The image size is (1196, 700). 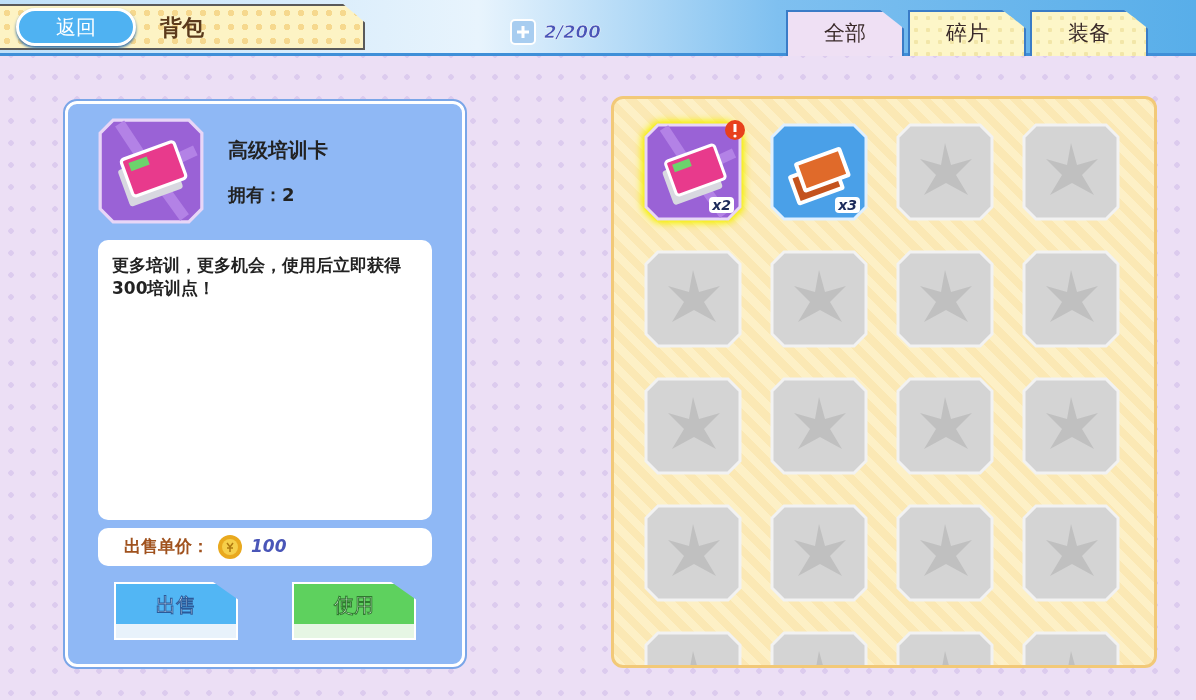 I want to click on item-description: 更多培训，更多机会，使用后立即获得300培训点！, so click(x=265, y=380).